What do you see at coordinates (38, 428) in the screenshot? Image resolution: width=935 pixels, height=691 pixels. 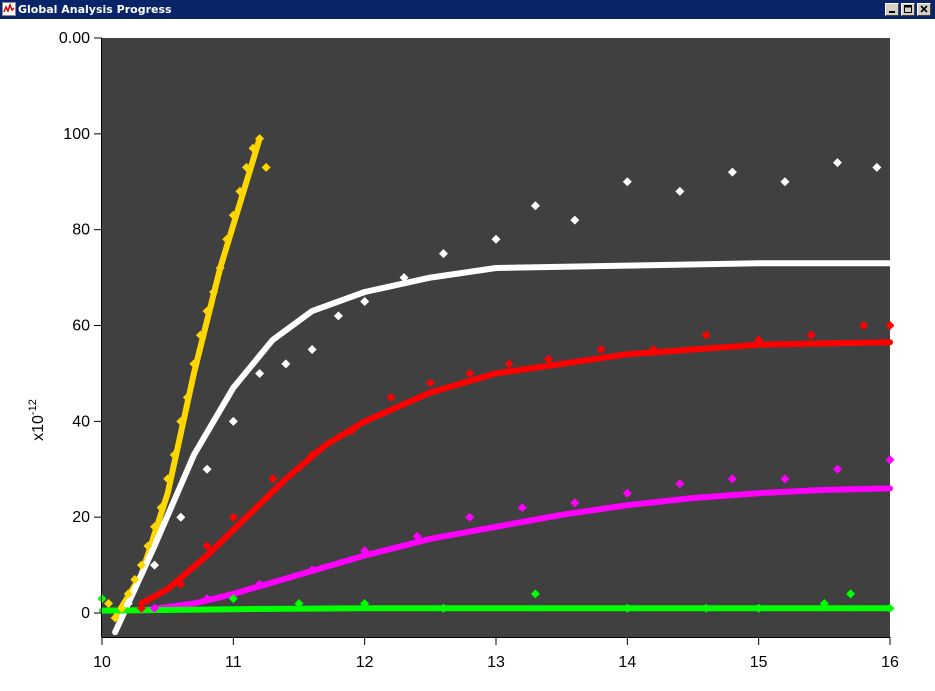 I see `y-multiplier-base: x10` at bounding box center [38, 428].